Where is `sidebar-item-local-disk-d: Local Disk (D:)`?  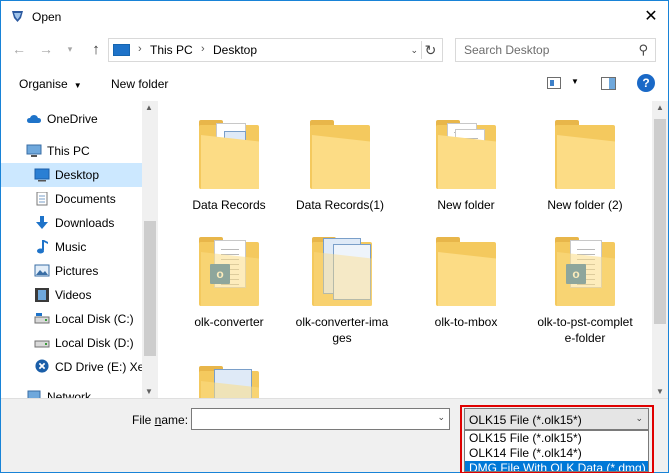 sidebar-item-local-disk-d: Local Disk (D:) is located at coordinates (71, 343).